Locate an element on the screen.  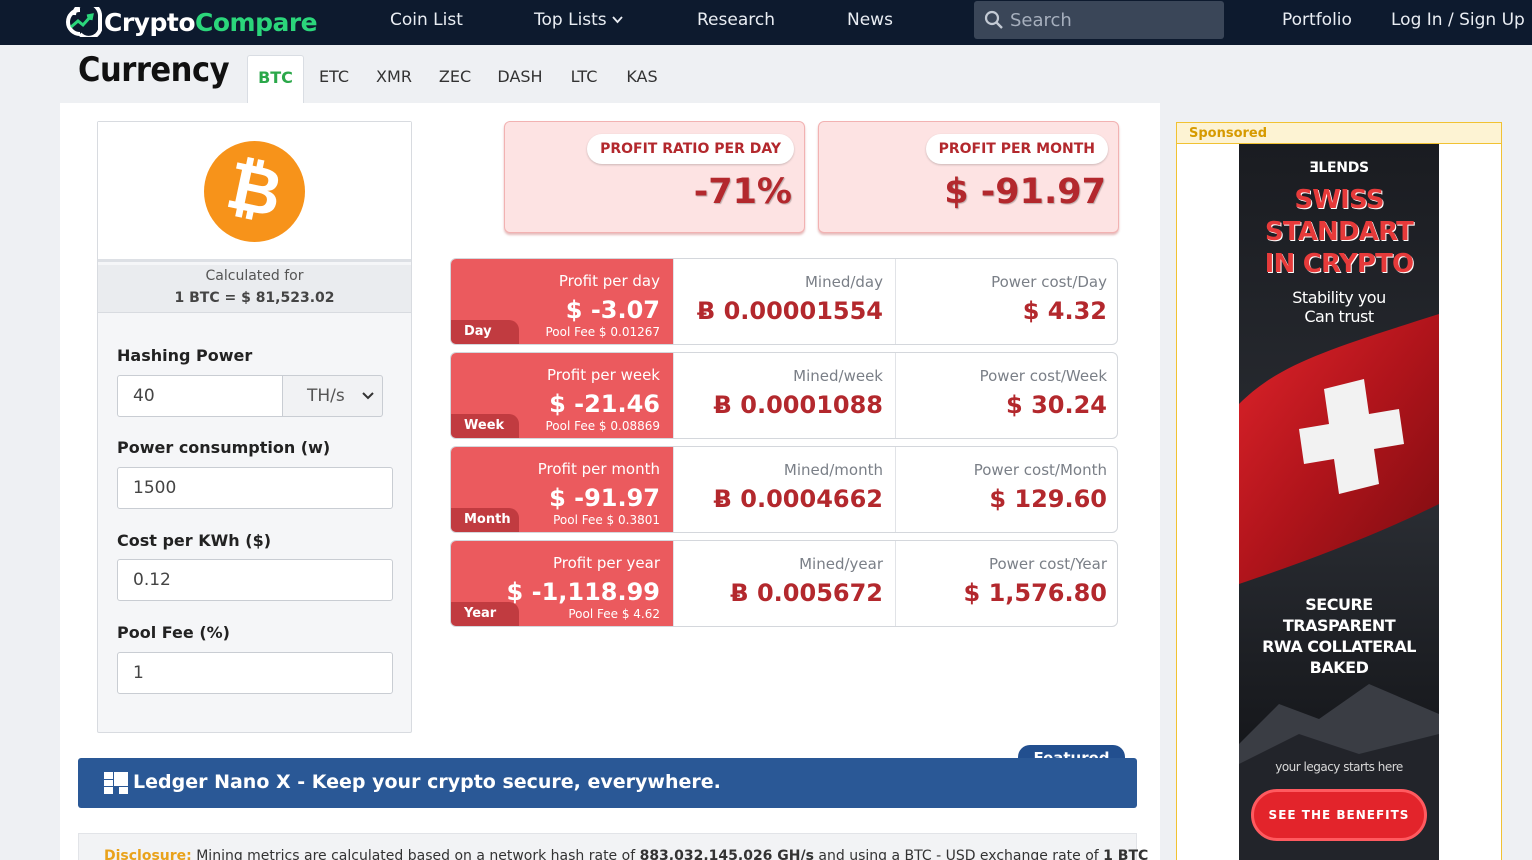
nav-login: Log In / Sign Up is located at coordinates (1458, 22).